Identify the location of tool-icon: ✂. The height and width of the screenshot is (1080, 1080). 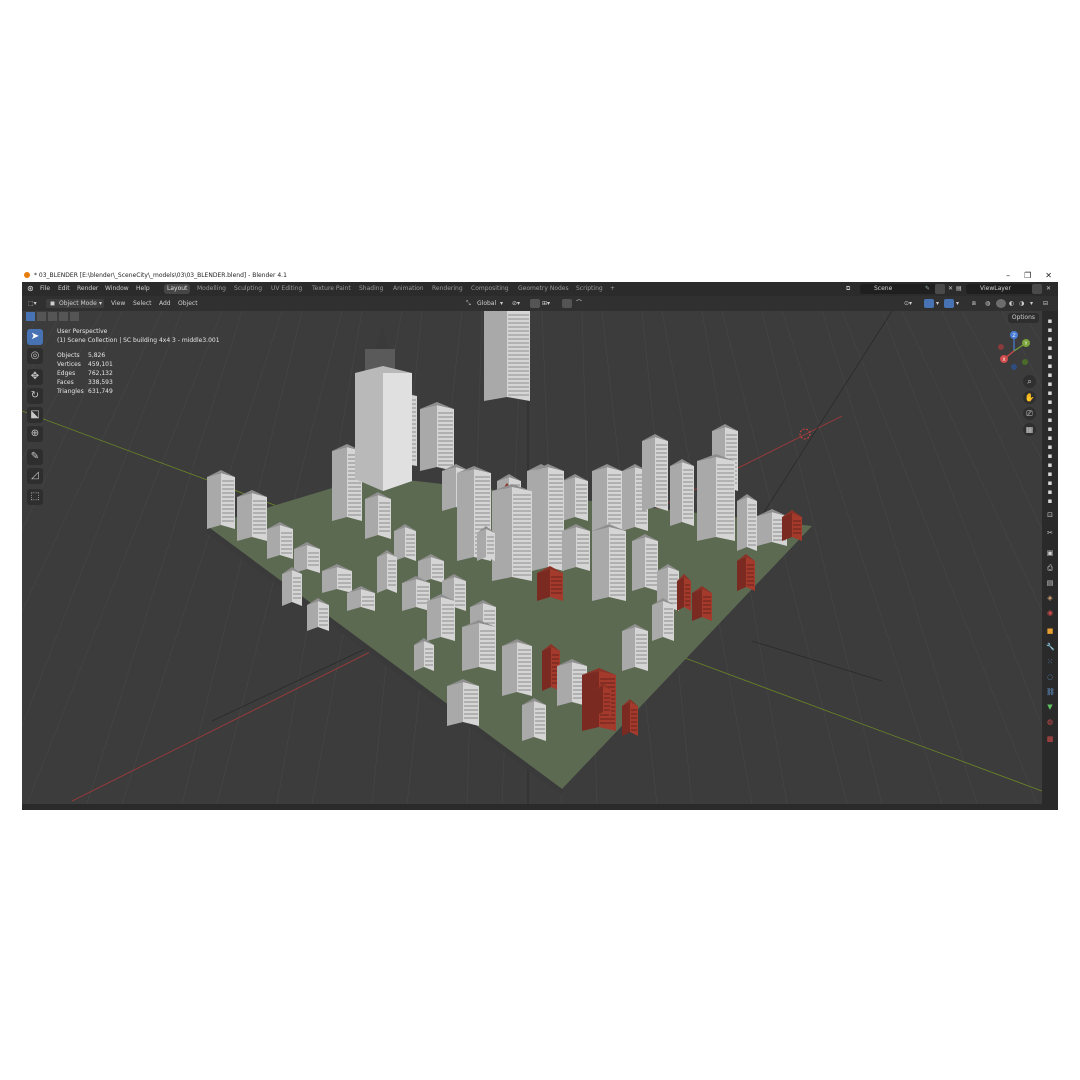
(1050, 533).